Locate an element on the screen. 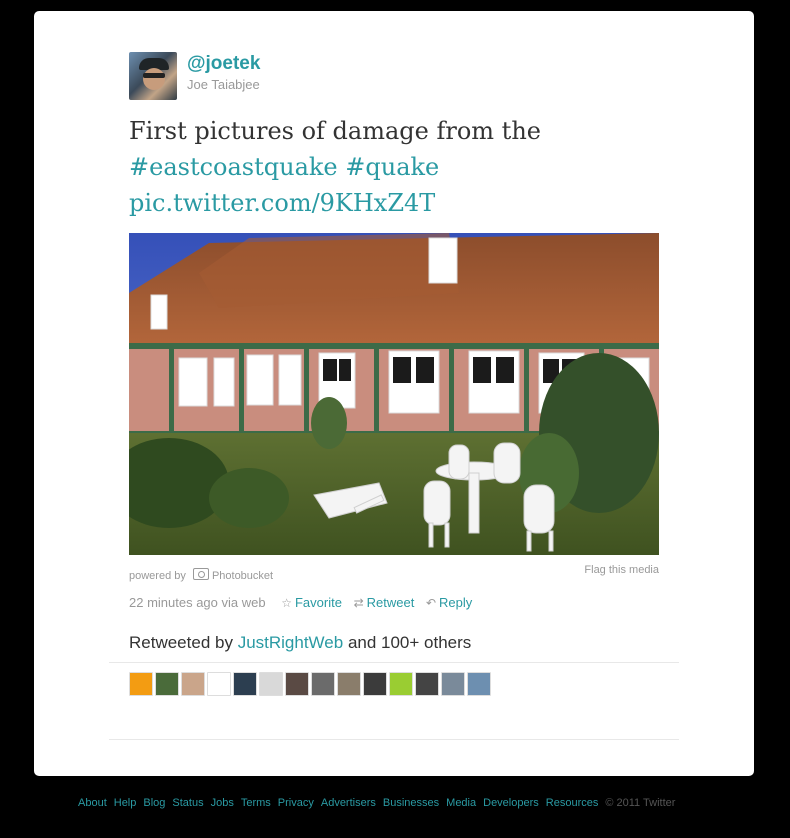 Image resolution: width=790 pixels, height=838 pixels. retweet-button: ⇄ Retweet is located at coordinates (384, 602).